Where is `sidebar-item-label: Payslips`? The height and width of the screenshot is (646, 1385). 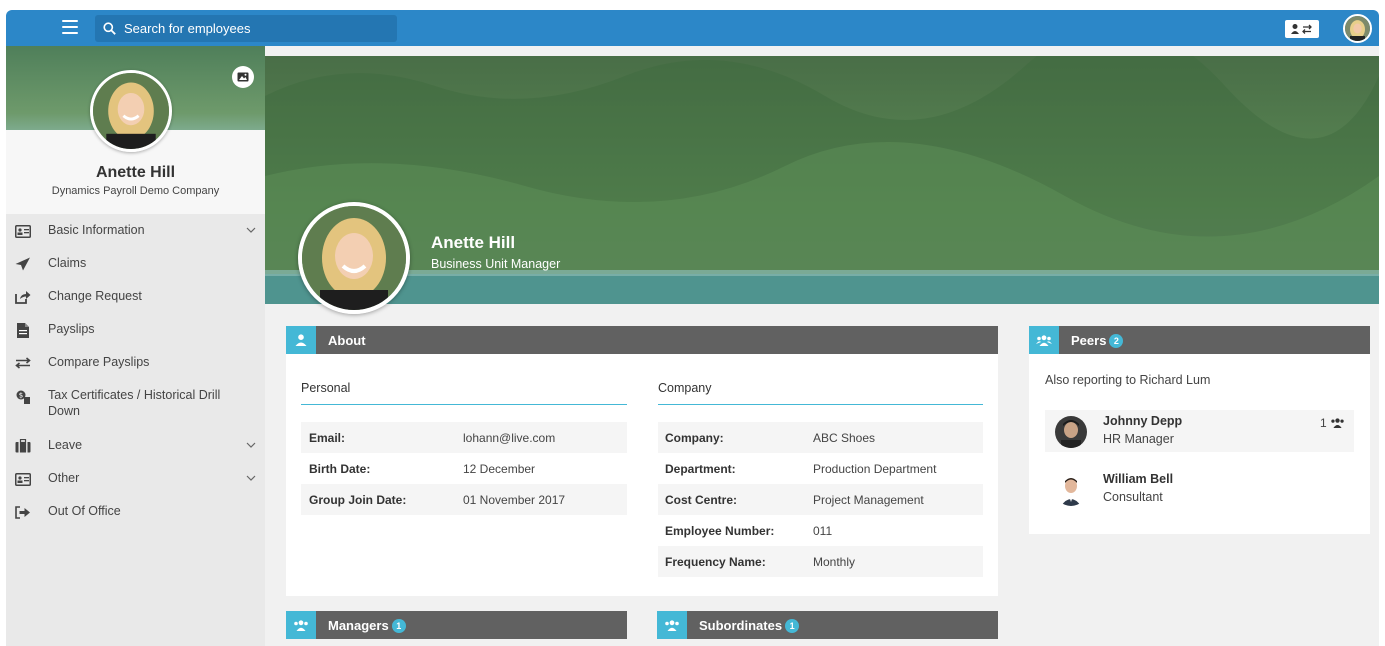
sidebar-item-label: Payslips is located at coordinates (71, 329).